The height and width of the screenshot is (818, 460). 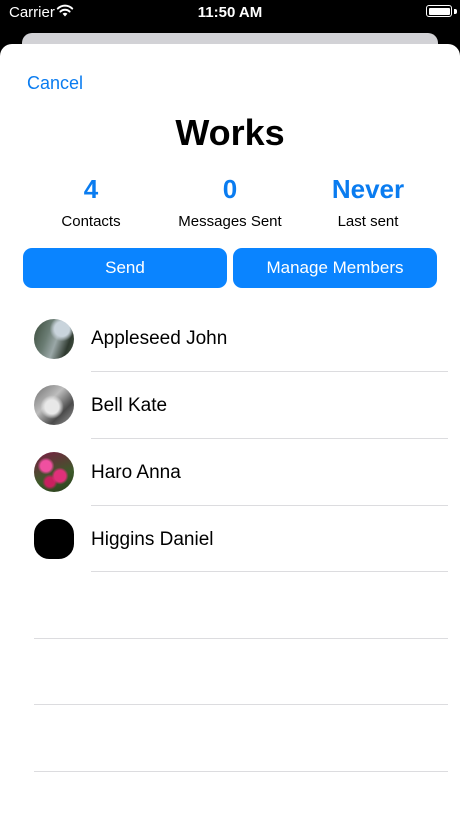 What do you see at coordinates (230, 472) in the screenshot?
I see `member-row: Haro Anna` at bounding box center [230, 472].